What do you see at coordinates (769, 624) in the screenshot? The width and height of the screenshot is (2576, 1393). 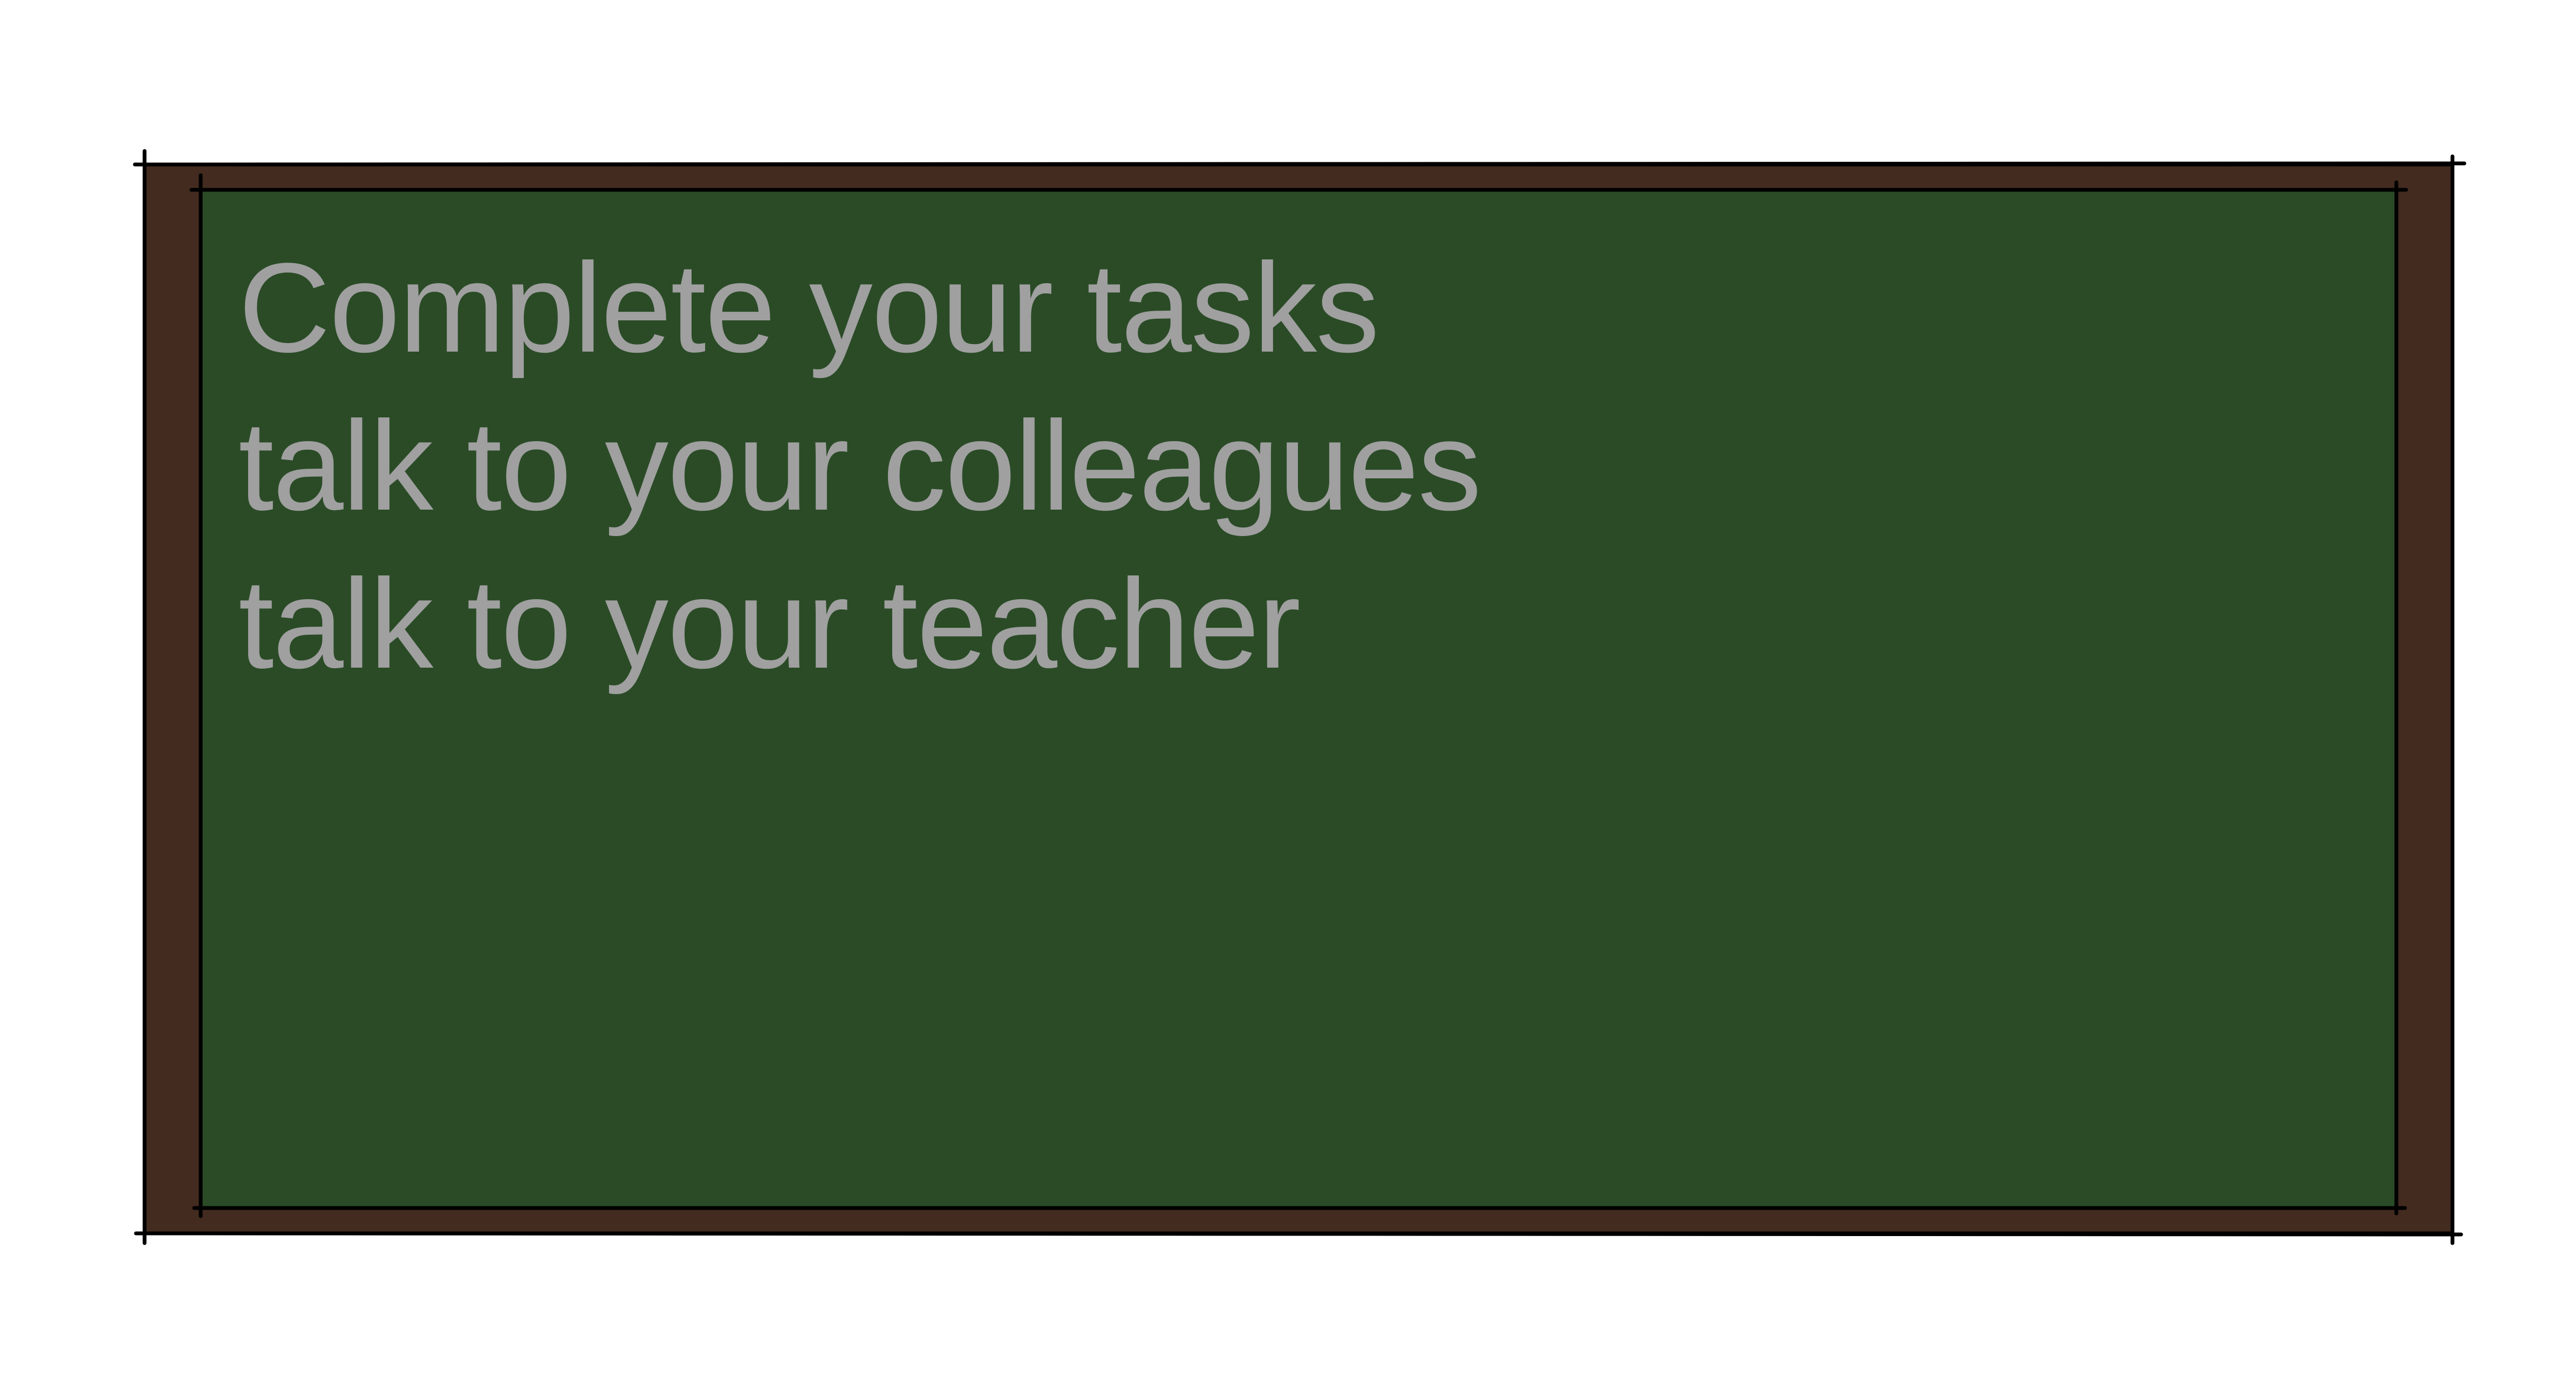 I see `board-line-3: talk to your teacher` at bounding box center [769, 624].